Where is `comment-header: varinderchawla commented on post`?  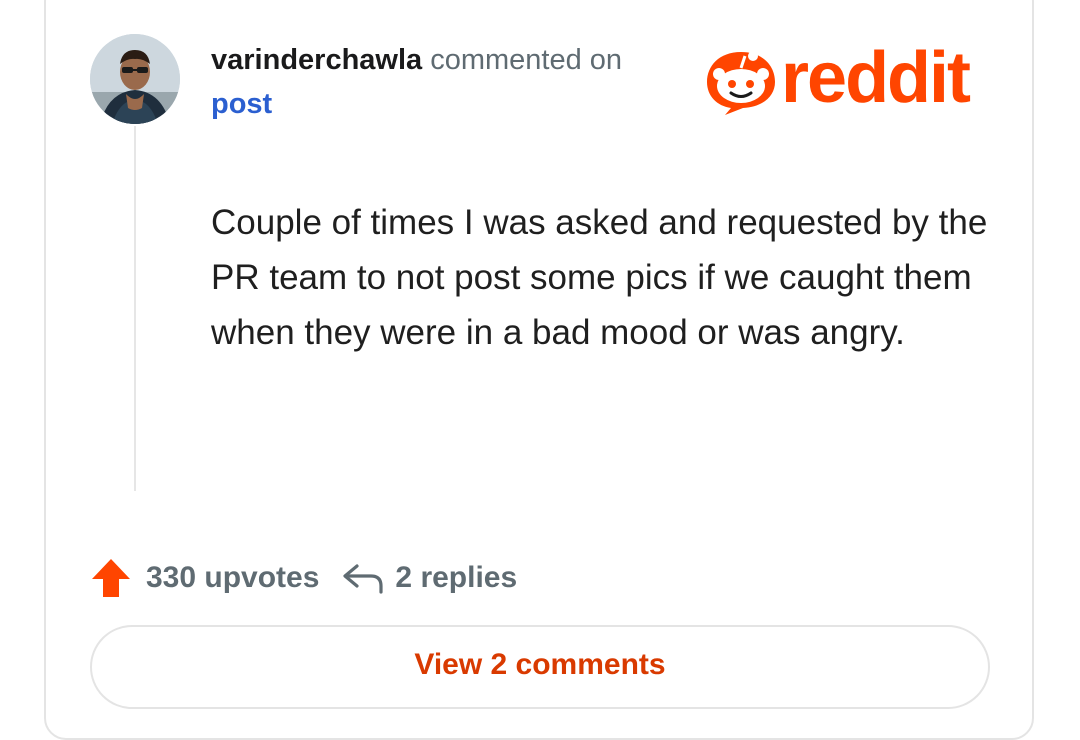 comment-header: varinderchawla commented on post is located at coordinates (451, 82).